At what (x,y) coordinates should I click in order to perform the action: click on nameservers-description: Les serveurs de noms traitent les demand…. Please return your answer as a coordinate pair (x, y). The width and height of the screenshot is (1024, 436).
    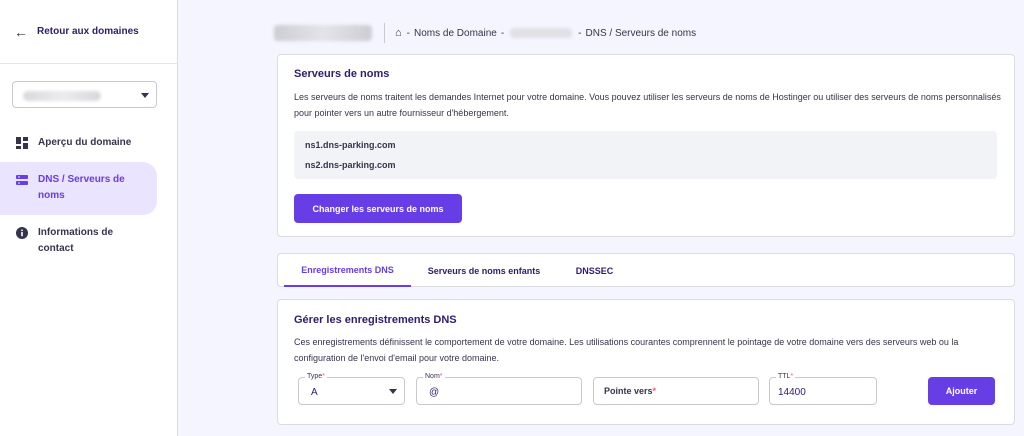
    Looking at the image, I should click on (647, 105).